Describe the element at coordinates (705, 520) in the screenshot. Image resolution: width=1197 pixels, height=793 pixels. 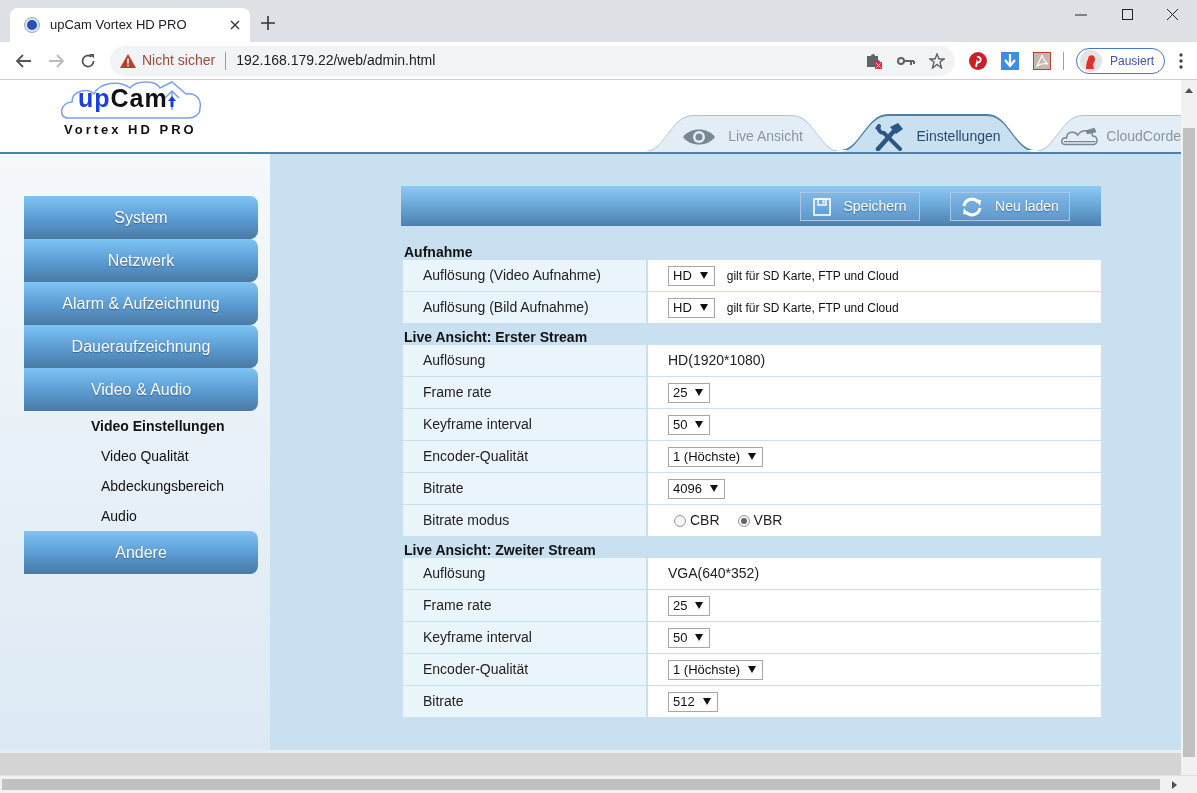
I see `radio-label: CBR` at that location.